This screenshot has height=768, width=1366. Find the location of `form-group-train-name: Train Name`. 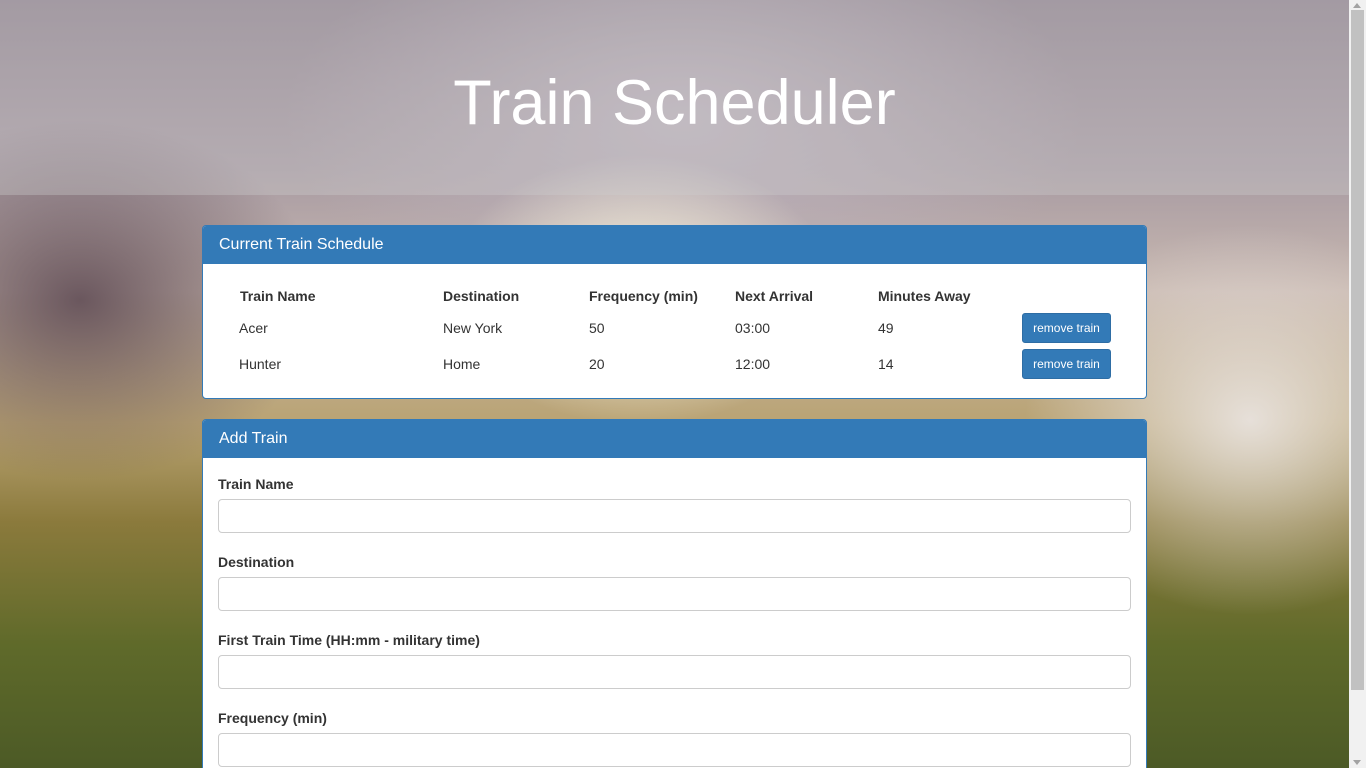

form-group-train-name: Train Name is located at coordinates (674, 503).